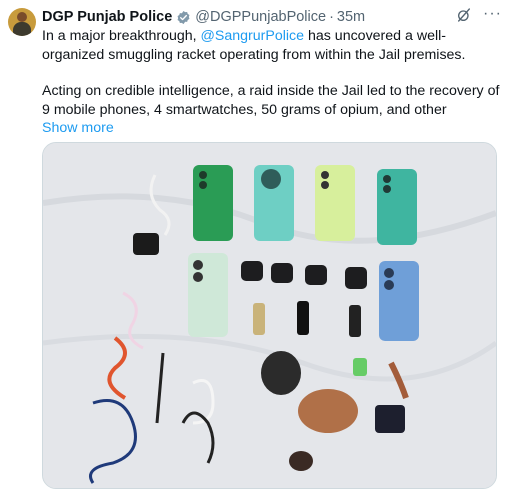  Describe the element at coordinates (183, 17) in the screenshot. I see `verified-badge-icon` at that location.